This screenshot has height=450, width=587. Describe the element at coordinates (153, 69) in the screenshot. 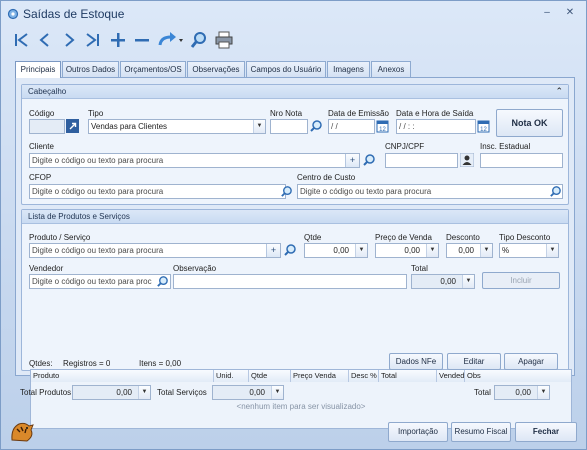

I see `tab-orcamentos: Orçamentos/OS` at that location.